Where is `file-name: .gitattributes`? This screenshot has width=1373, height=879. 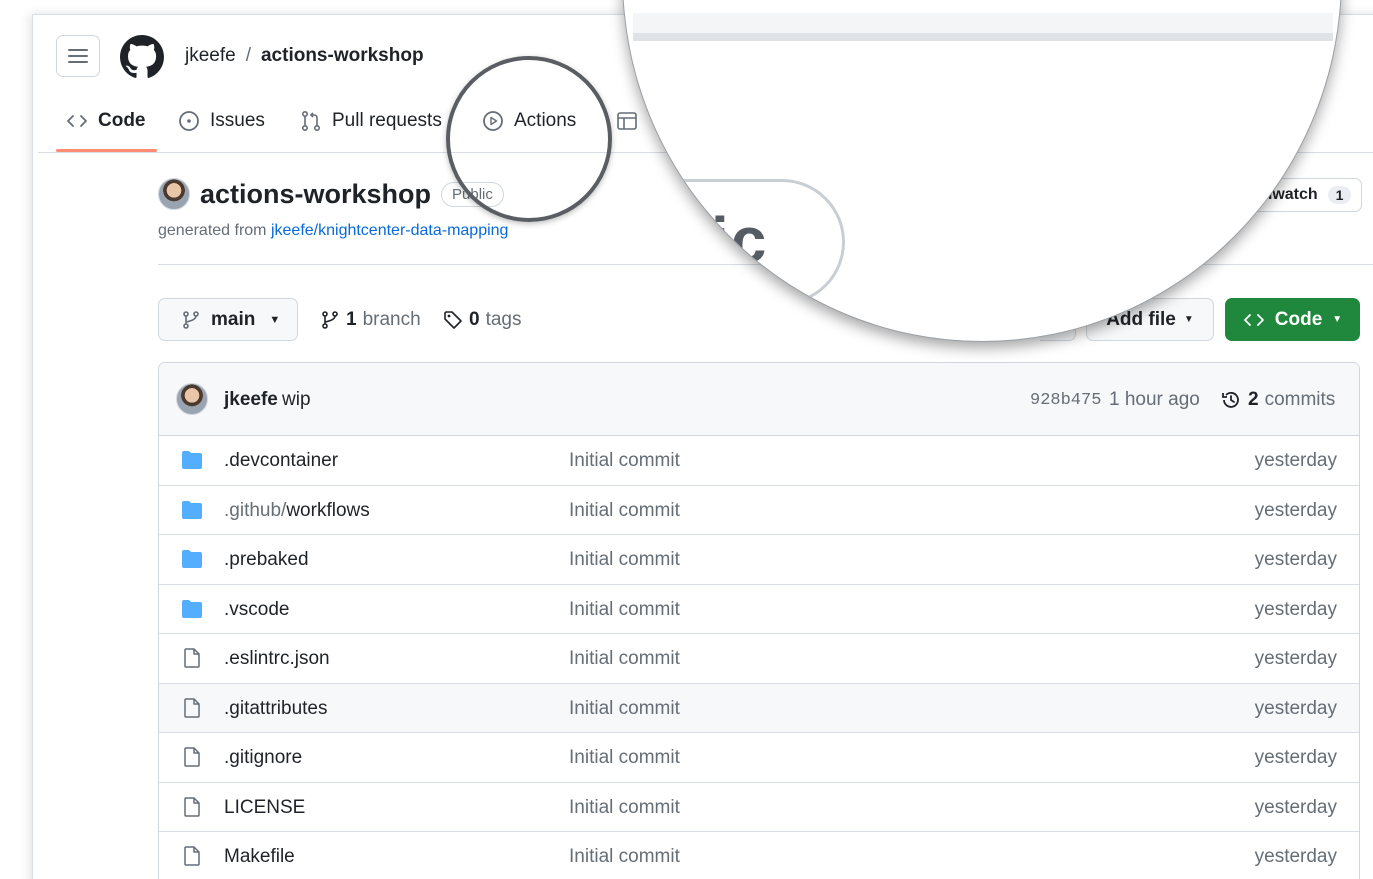 file-name: .gitattributes is located at coordinates (276, 709).